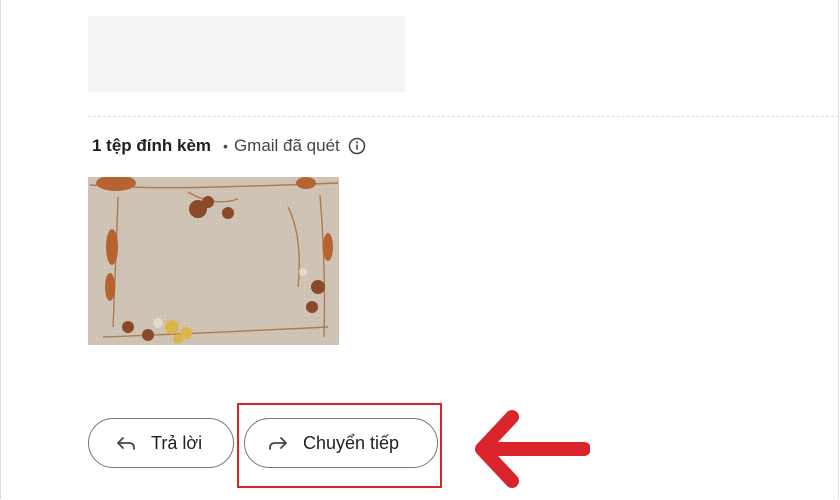 The image size is (840, 500). Describe the element at coordinates (229, 146) in the screenshot. I see `attachments-header: 1 tệp đính kèm • Gmail đã quét` at that location.